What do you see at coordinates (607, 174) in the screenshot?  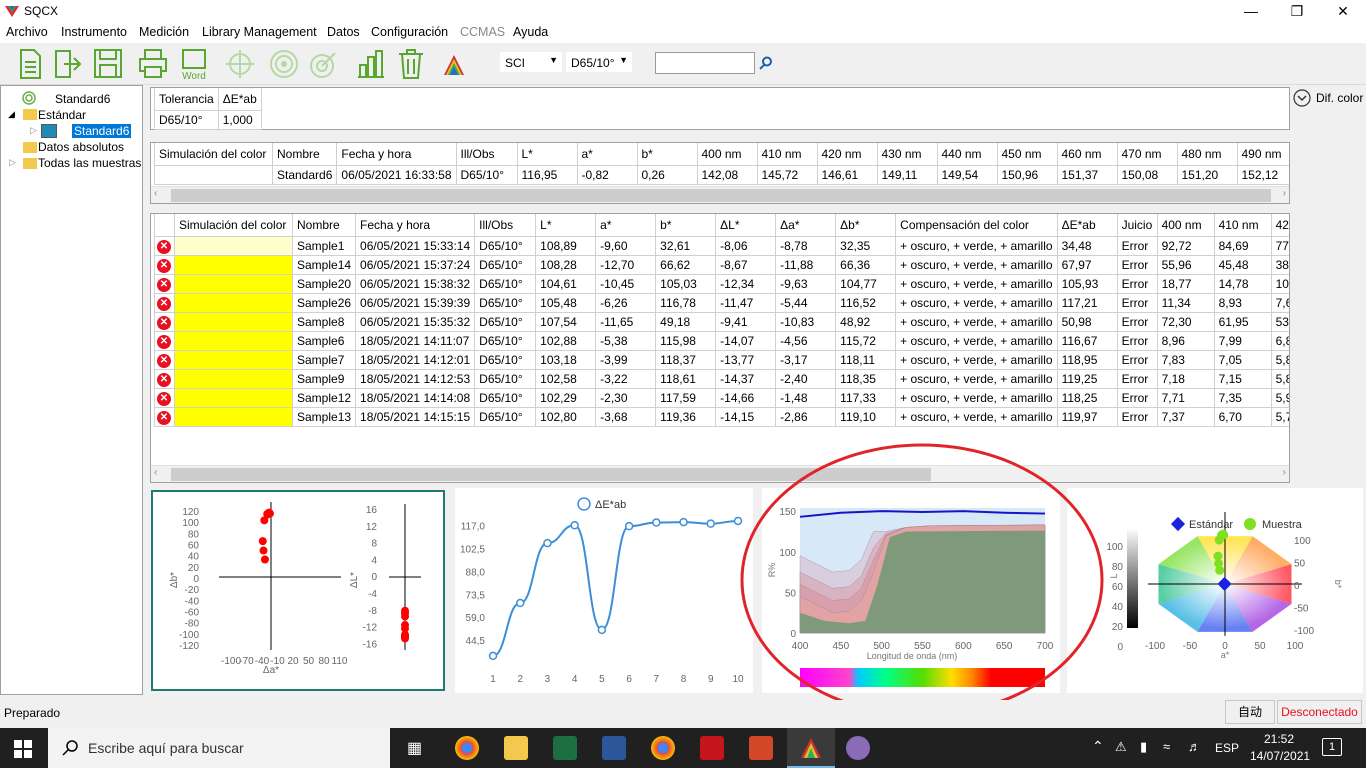 I see `standard-table-cell: -0,82` at bounding box center [607, 174].